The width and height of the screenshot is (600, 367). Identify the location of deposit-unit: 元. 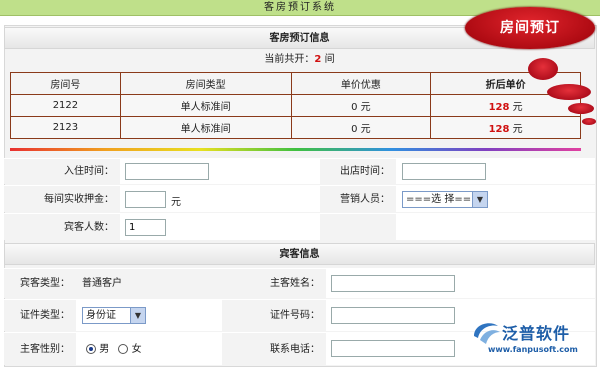
(176, 202).